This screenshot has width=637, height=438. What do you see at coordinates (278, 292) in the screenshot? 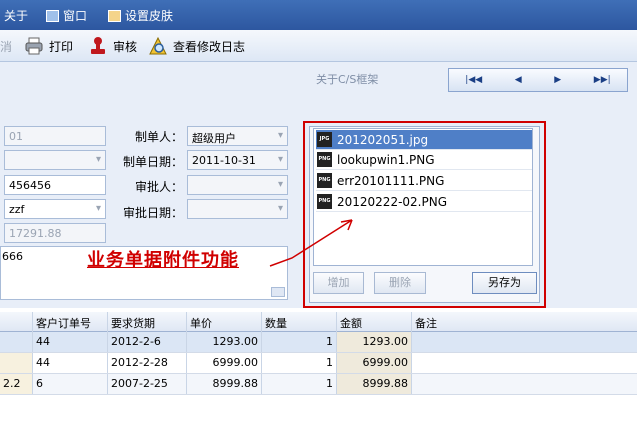
I see `memo-resize-handle` at bounding box center [278, 292].